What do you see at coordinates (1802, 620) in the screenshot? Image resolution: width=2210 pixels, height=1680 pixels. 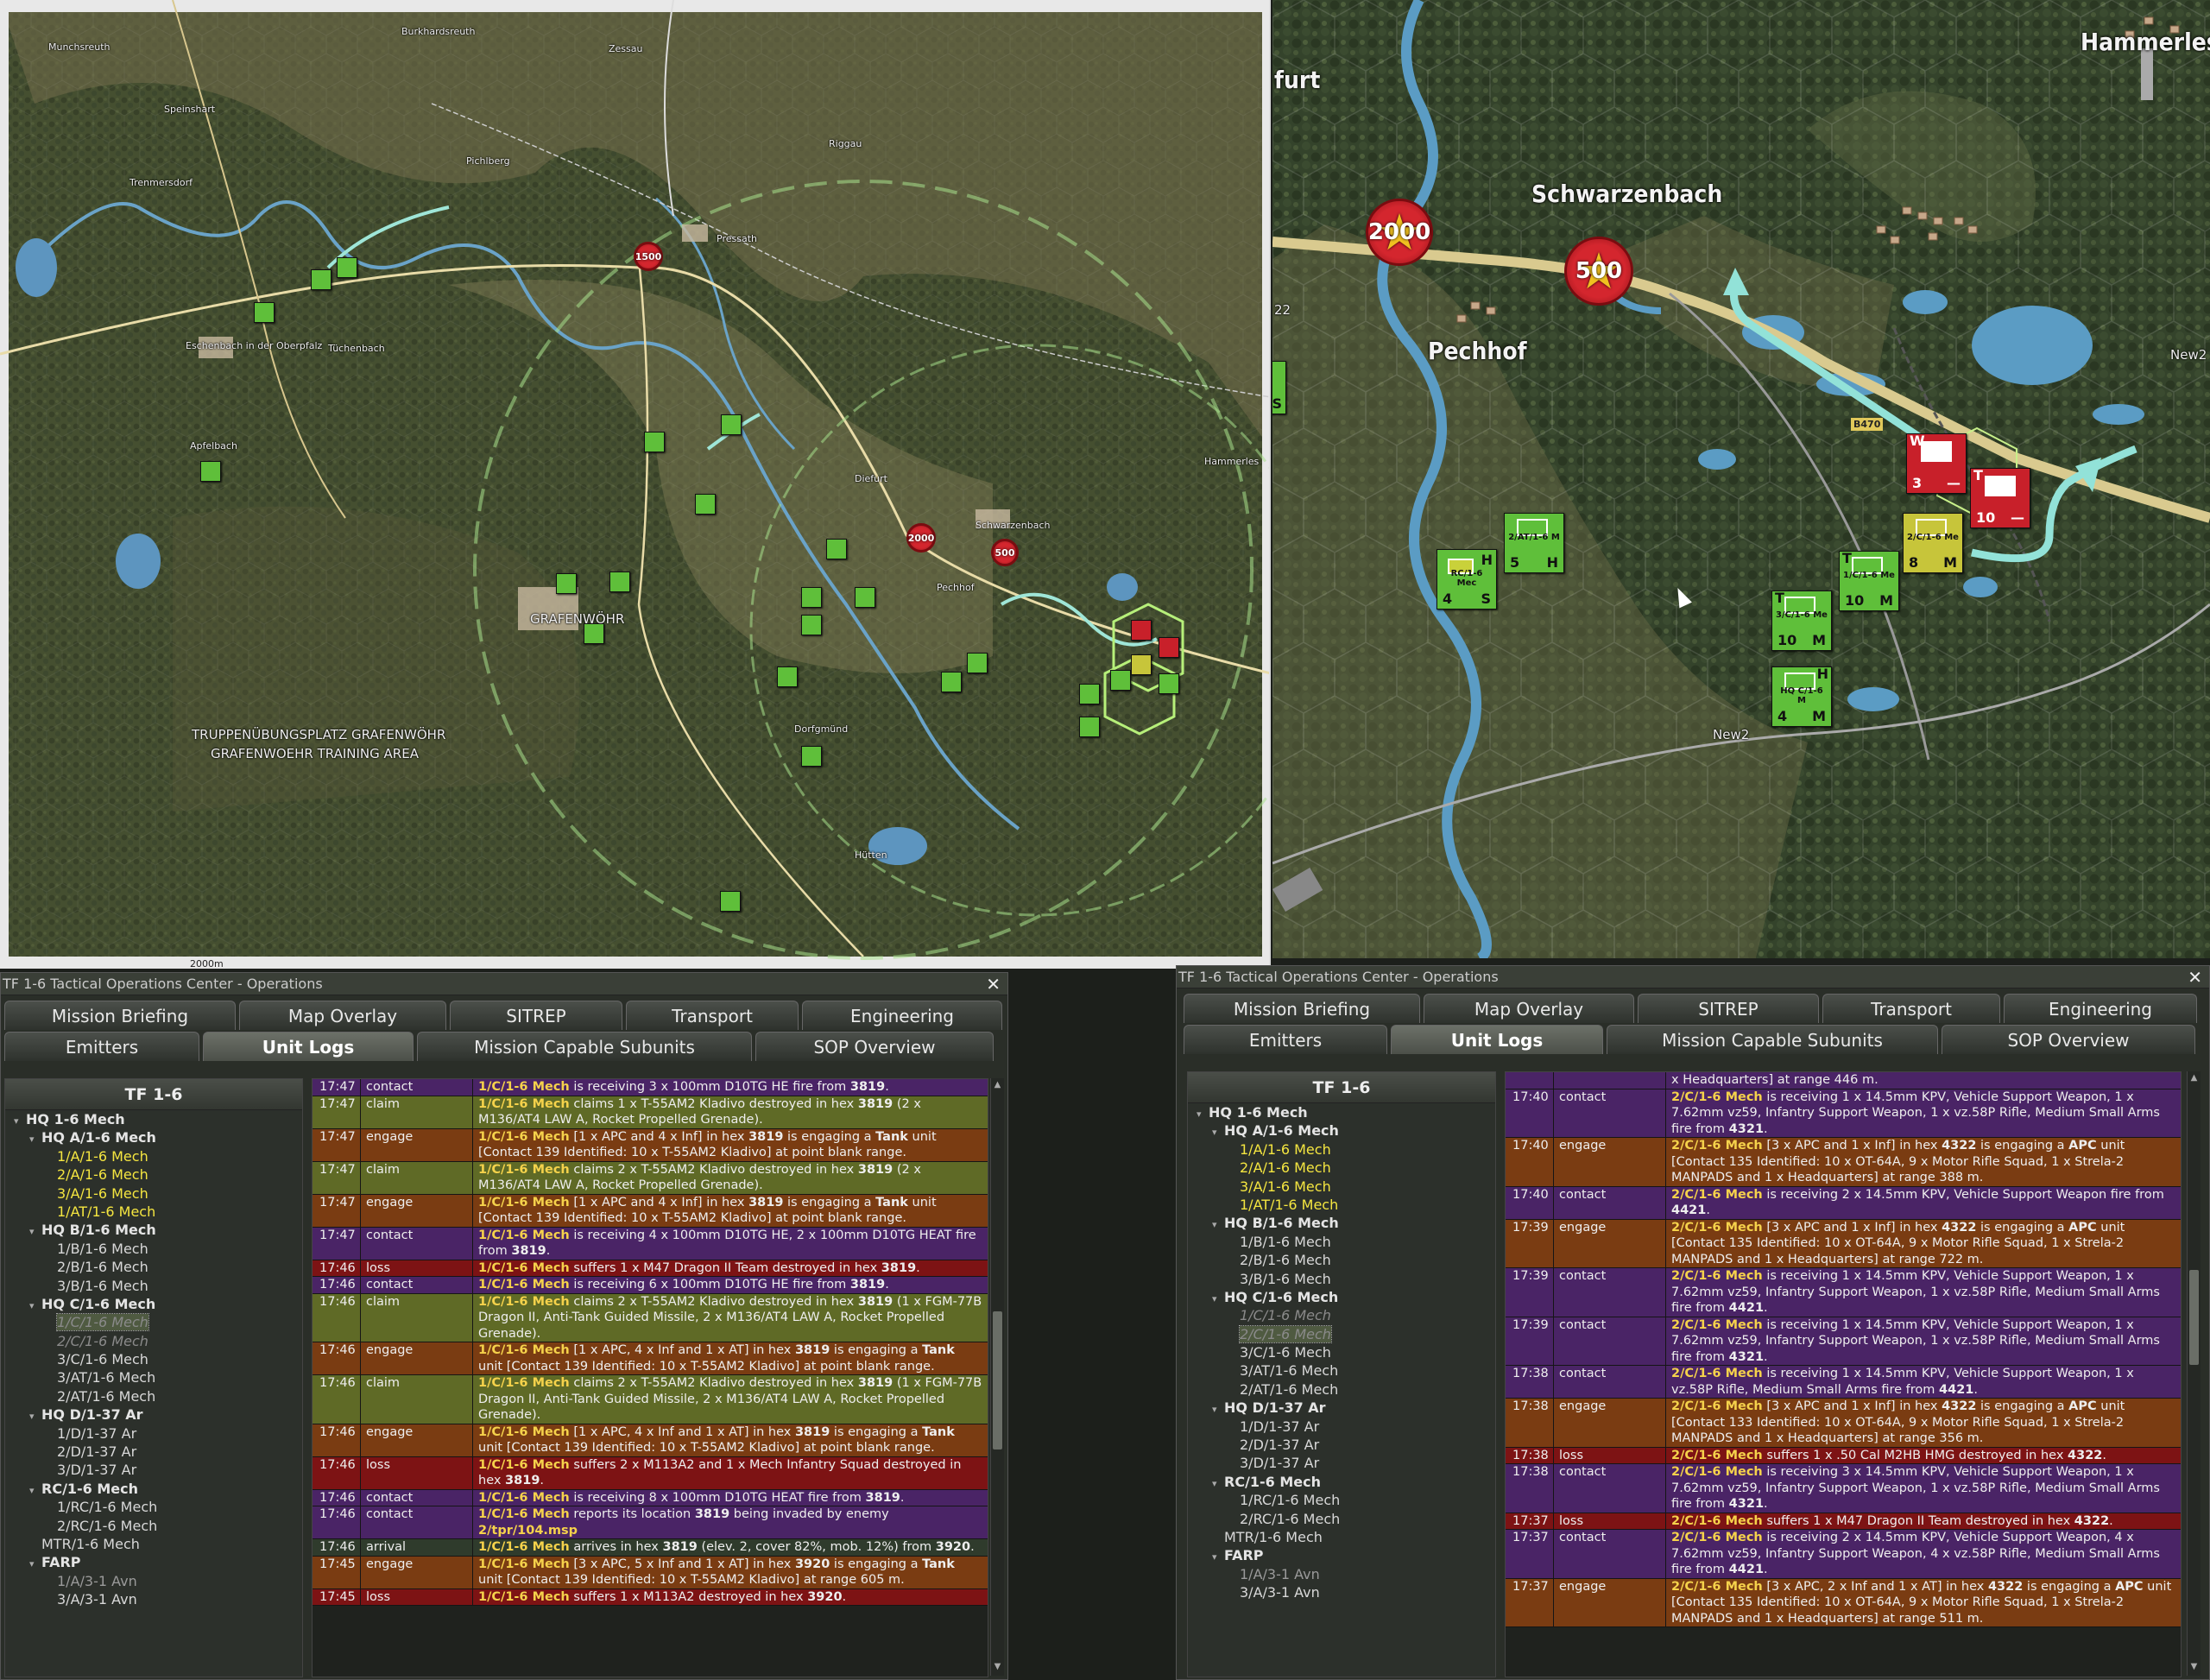 I see `unit-counter-3c: T 3/C/1-6 Me 10 M` at bounding box center [1802, 620].